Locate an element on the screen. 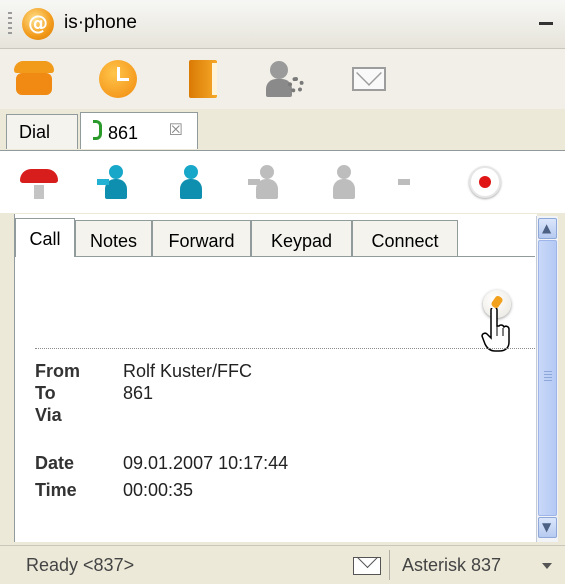 The image size is (565, 584). scroll-up-button: ▲ is located at coordinates (547, 228).